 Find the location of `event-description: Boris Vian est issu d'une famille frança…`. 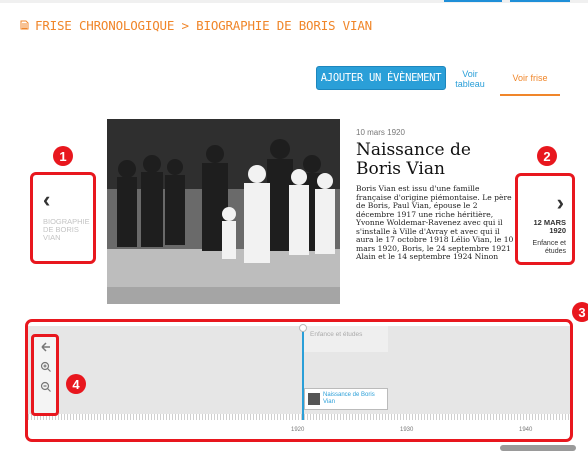

event-description: Boris Vian est issu d'une famille frança… is located at coordinates (435, 222).